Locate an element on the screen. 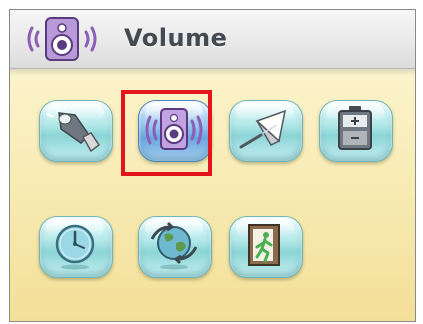 The height and width of the screenshot is (324, 423). volume-button is located at coordinates (174, 130).